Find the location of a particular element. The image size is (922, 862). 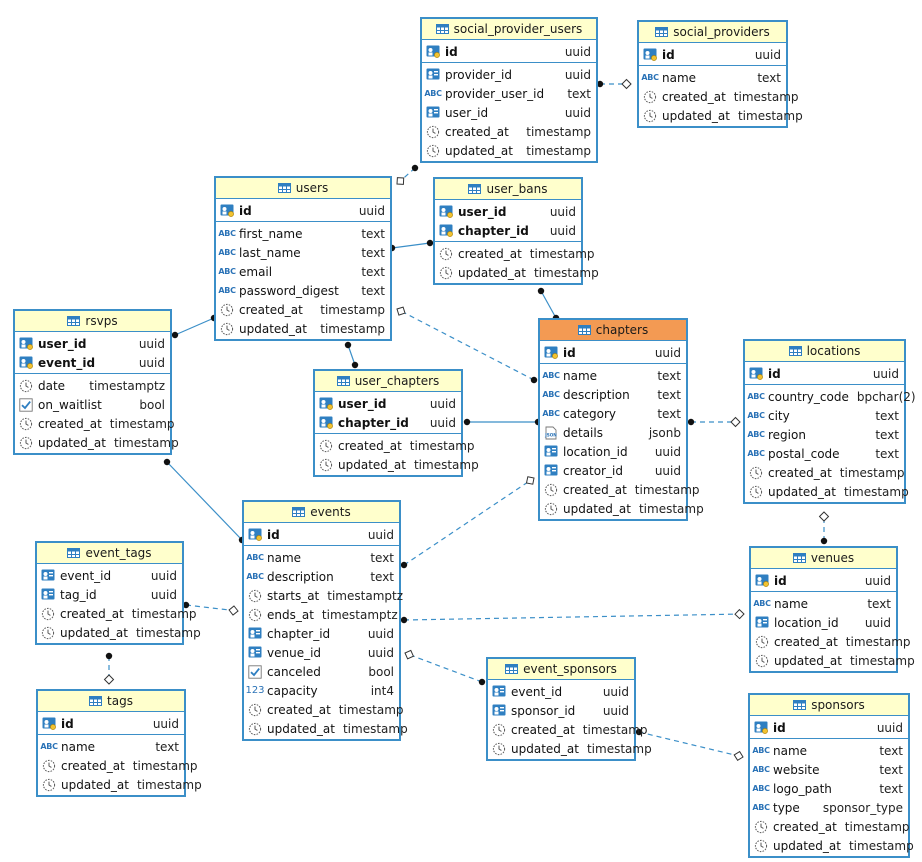

table-header: events is located at coordinates (321, 512).